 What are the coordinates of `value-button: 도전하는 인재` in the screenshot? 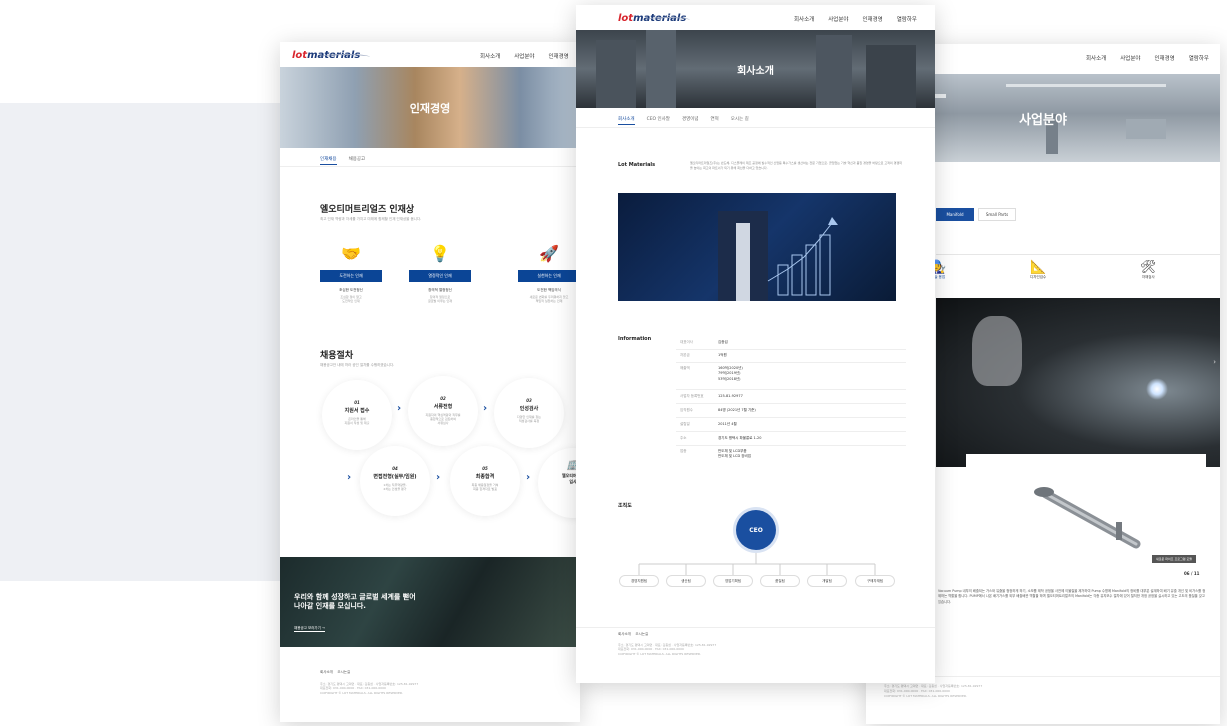 It's located at (351, 276).